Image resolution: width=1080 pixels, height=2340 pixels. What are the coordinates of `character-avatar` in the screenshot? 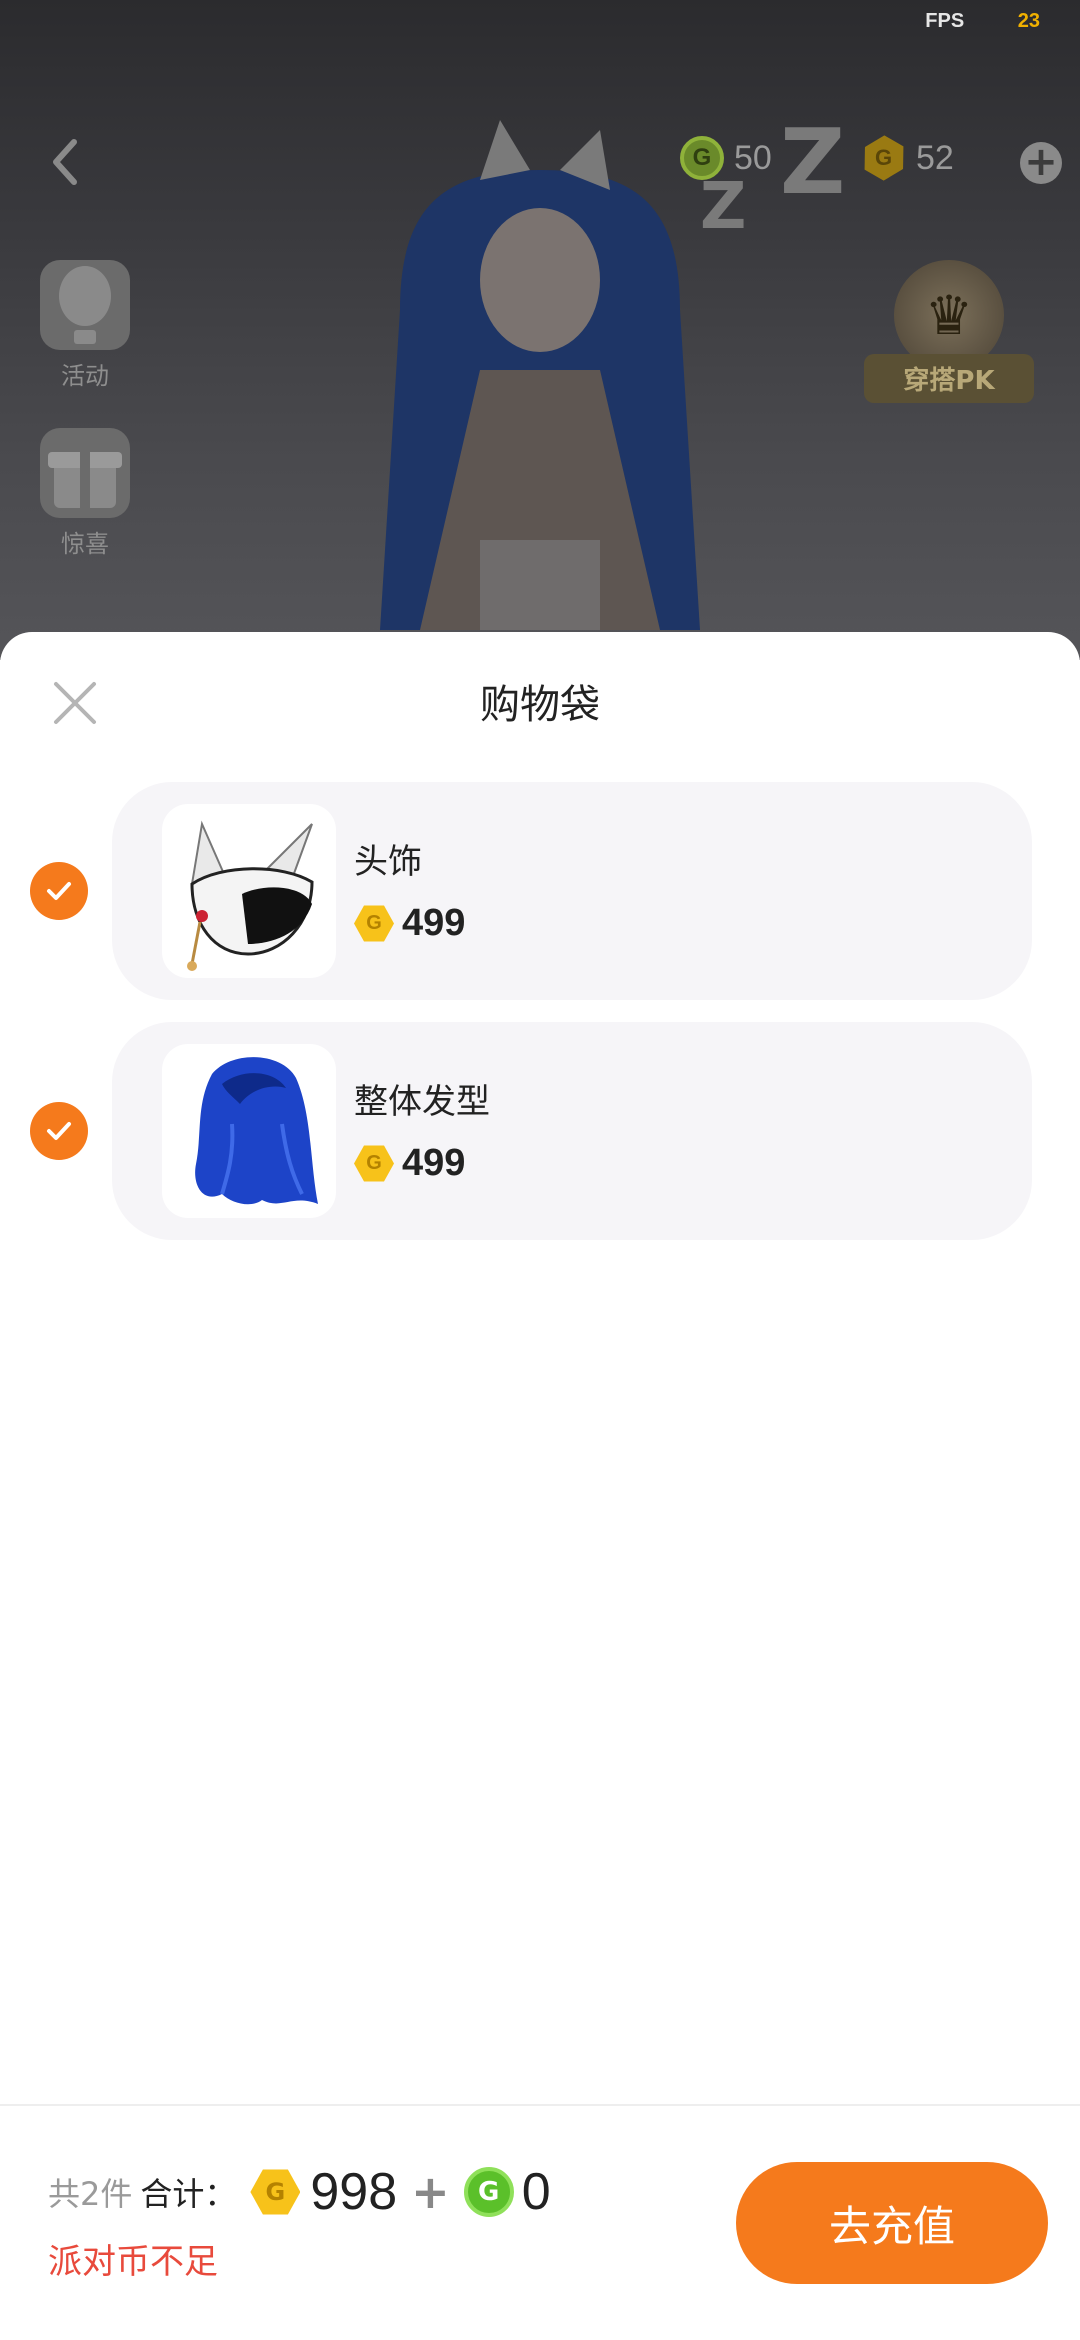 It's located at (540, 375).